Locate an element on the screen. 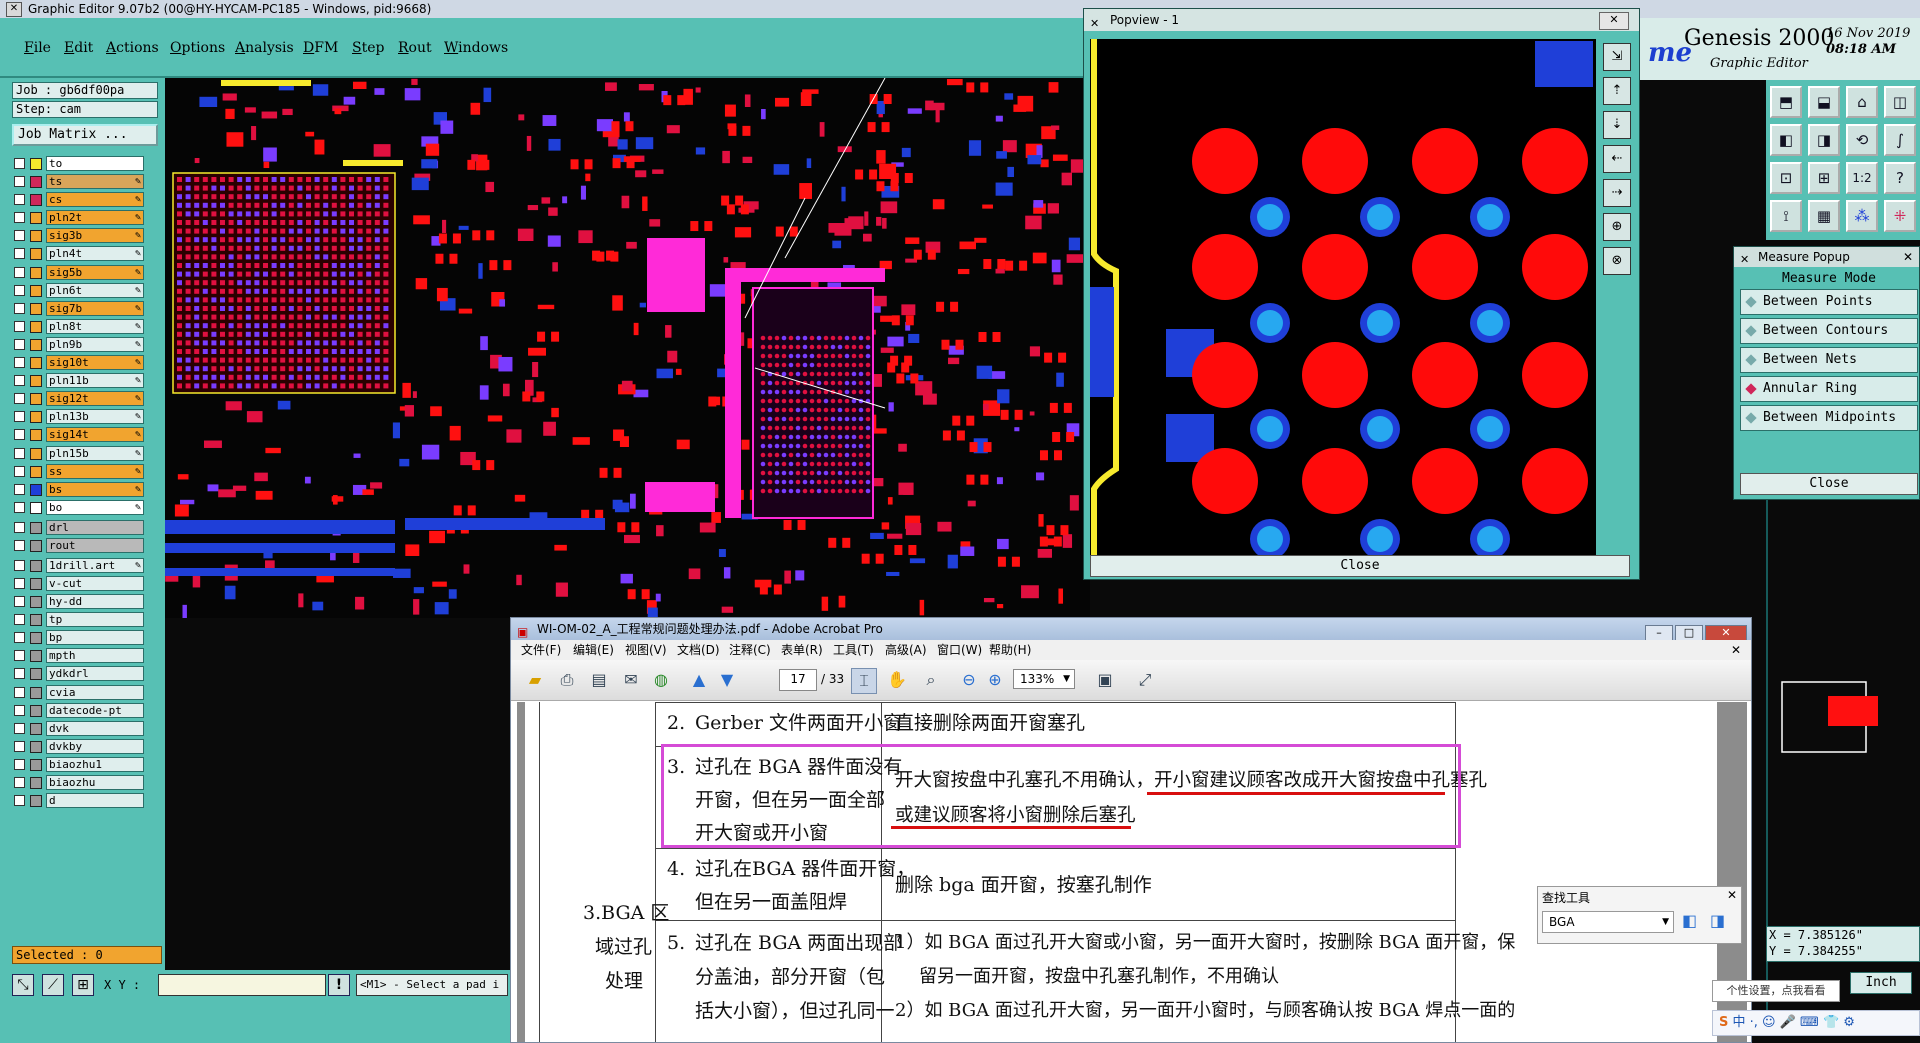 This screenshot has width=1920, height=1043. move-left-icon: ◧ is located at coordinates (1786, 140).